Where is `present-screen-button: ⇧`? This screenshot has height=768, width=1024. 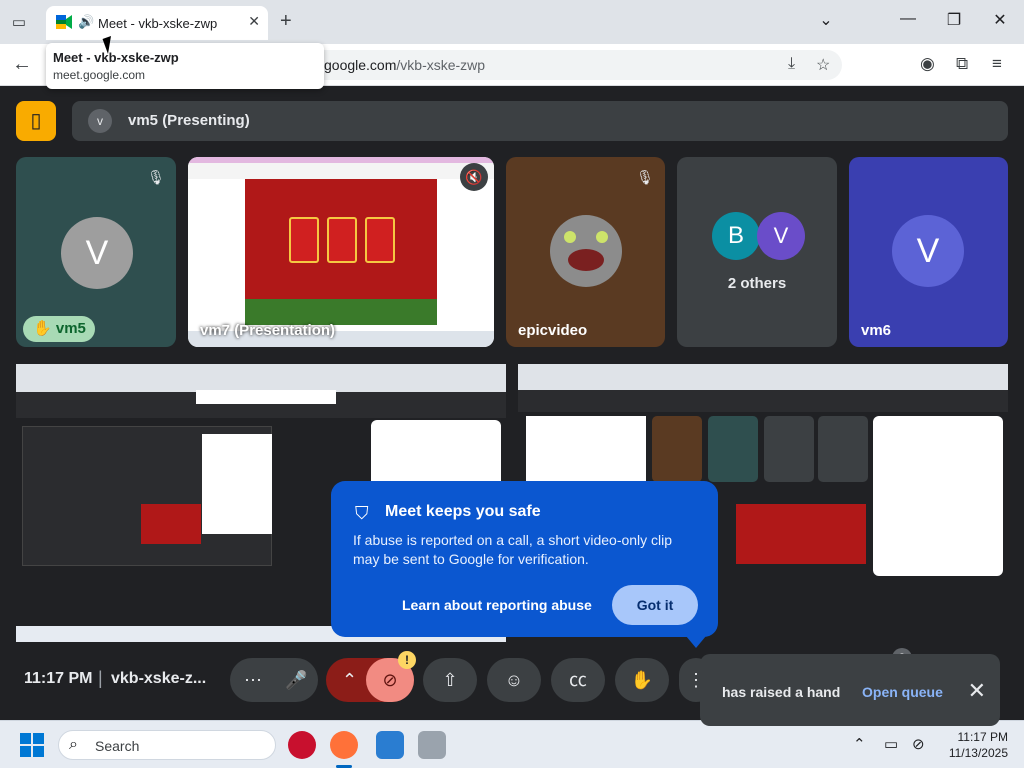 present-screen-button: ⇧ is located at coordinates (450, 680).